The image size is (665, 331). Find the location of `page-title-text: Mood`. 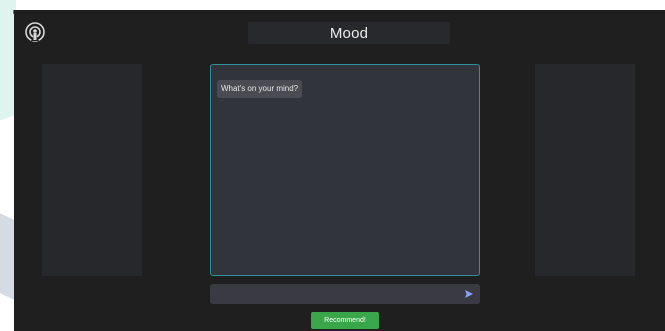

page-title-text: Mood is located at coordinates (349, 33).